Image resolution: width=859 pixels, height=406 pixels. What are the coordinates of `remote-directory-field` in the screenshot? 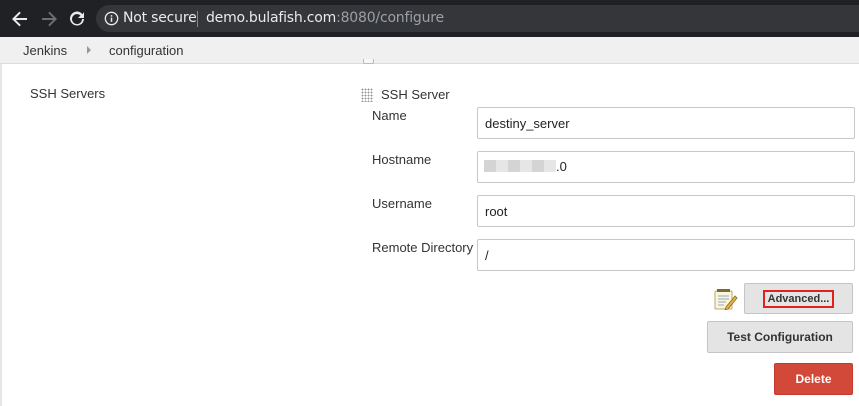 It's located at (666, 255).